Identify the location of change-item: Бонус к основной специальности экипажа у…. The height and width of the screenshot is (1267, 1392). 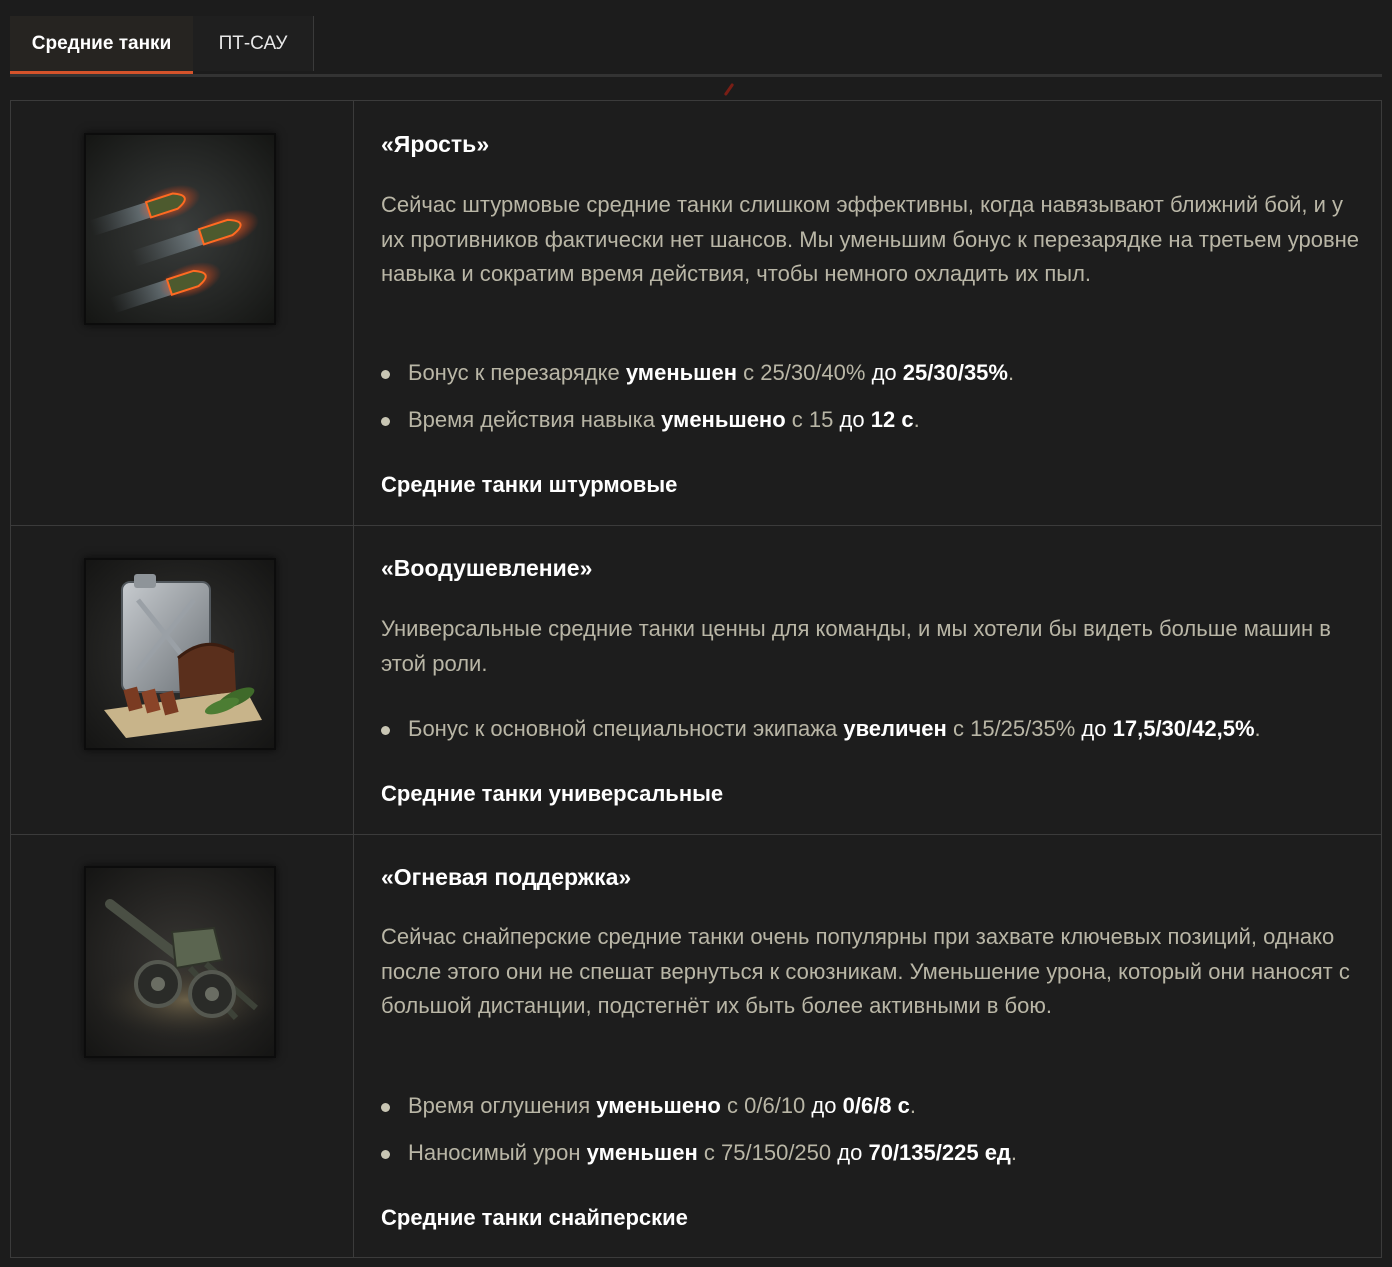
(821, 729).